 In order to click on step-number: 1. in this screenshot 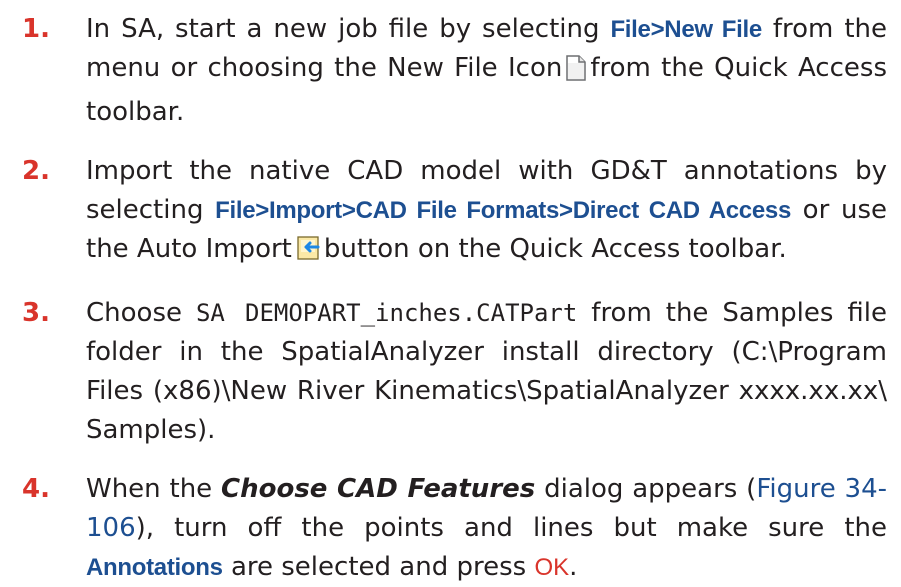, I will do `click(36, 29)`.